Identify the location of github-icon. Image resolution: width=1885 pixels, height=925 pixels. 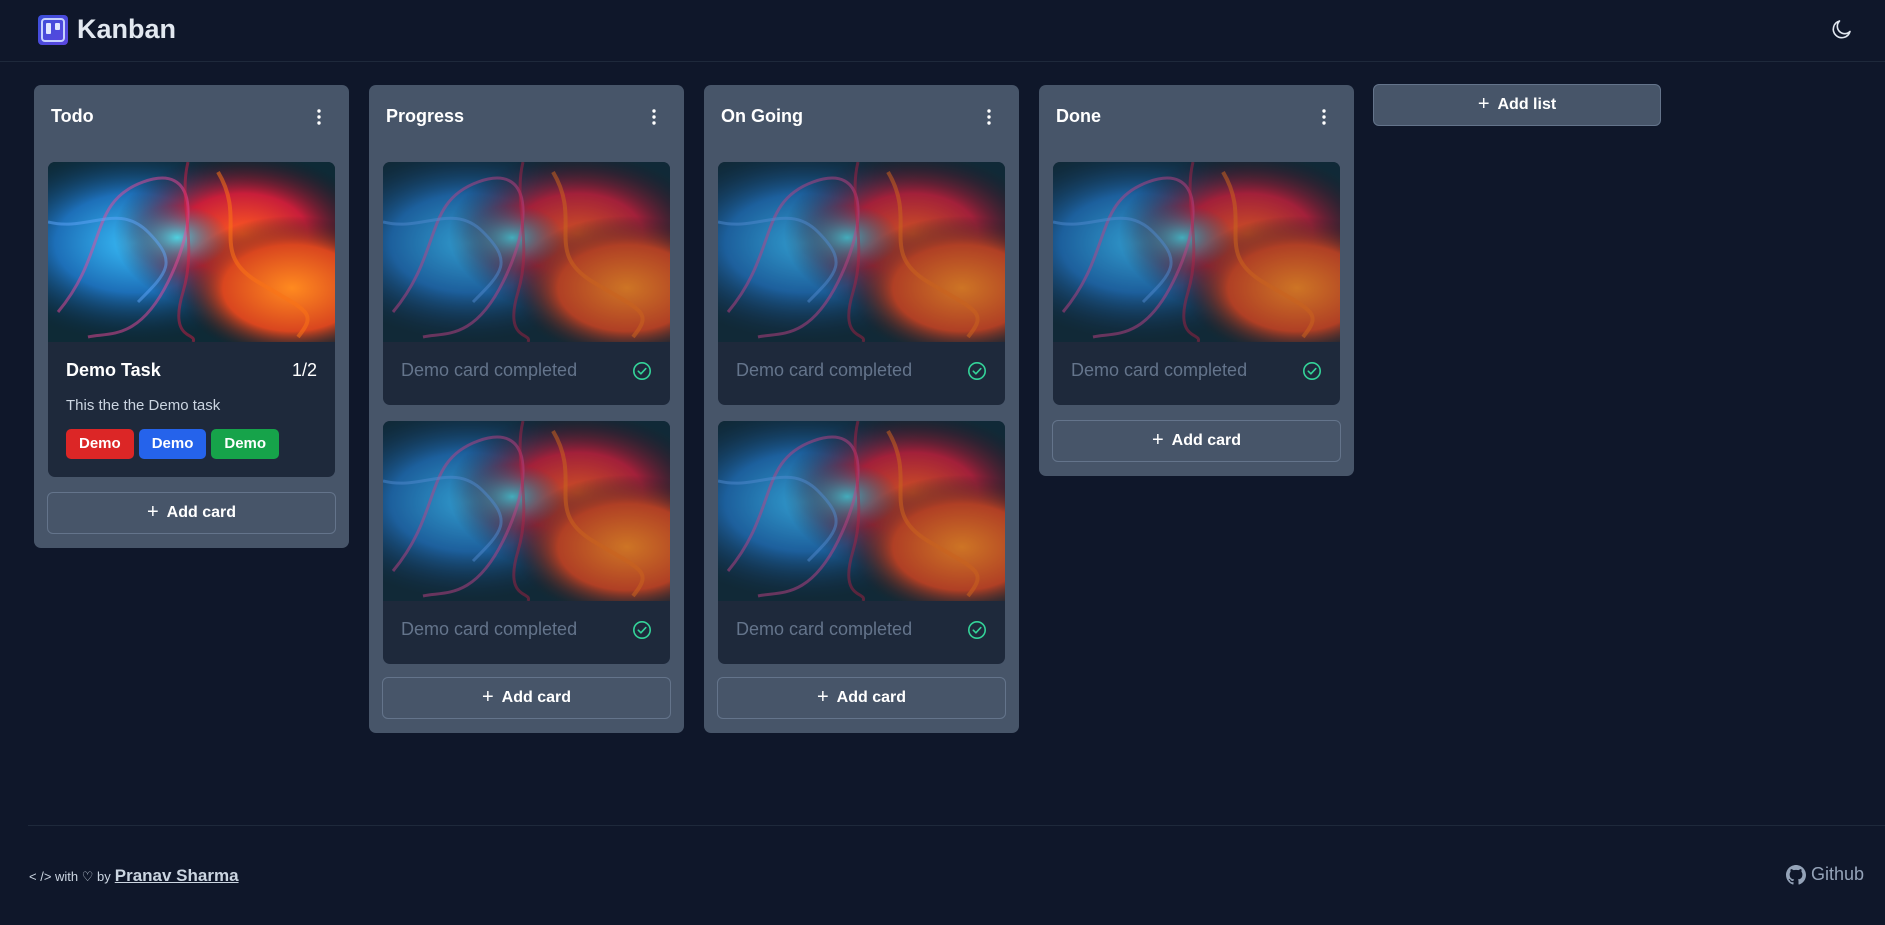
(1796, 874).